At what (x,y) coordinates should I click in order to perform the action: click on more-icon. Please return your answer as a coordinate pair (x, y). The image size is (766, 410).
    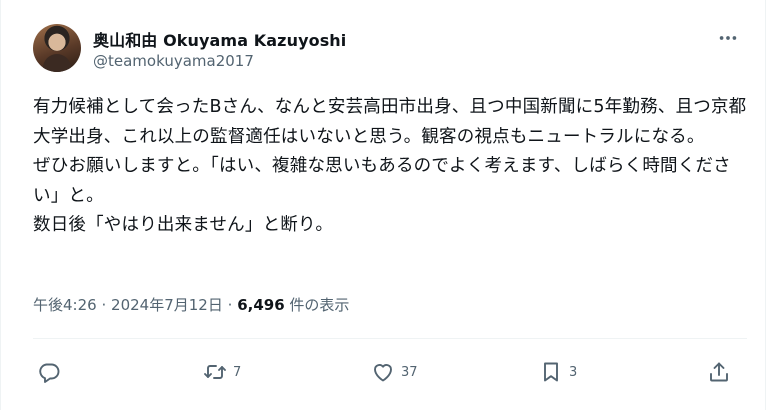
    Looking at the image, I should click on (728, 38).